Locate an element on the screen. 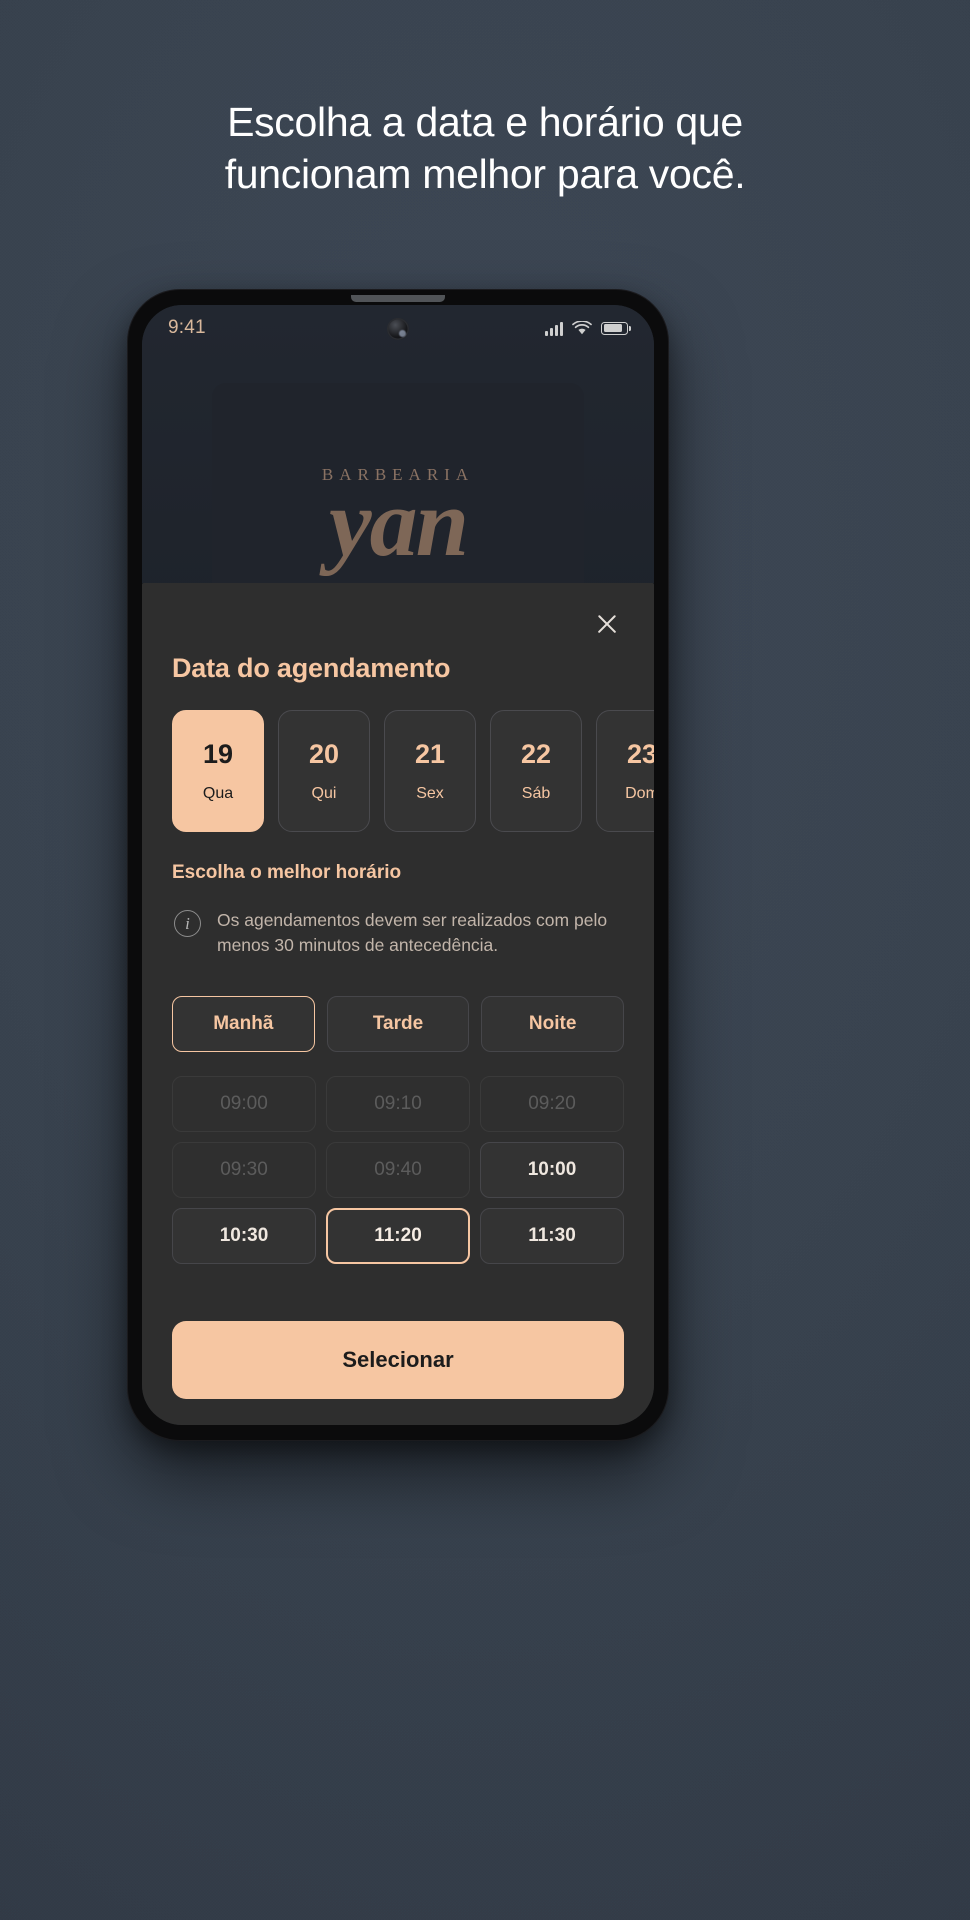 The image size is (970, 1920). status-bar-indicators is located at coordinates (588, 328).